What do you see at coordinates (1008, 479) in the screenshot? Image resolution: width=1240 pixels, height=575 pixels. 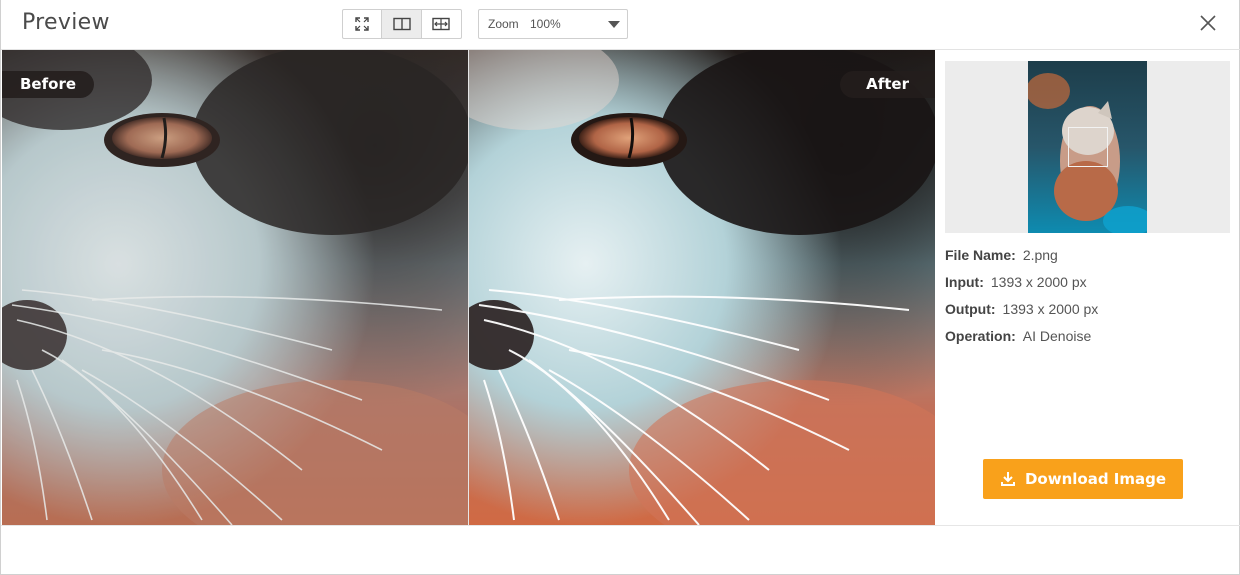 I see `download-icon` at bounding box center [1008, 479].